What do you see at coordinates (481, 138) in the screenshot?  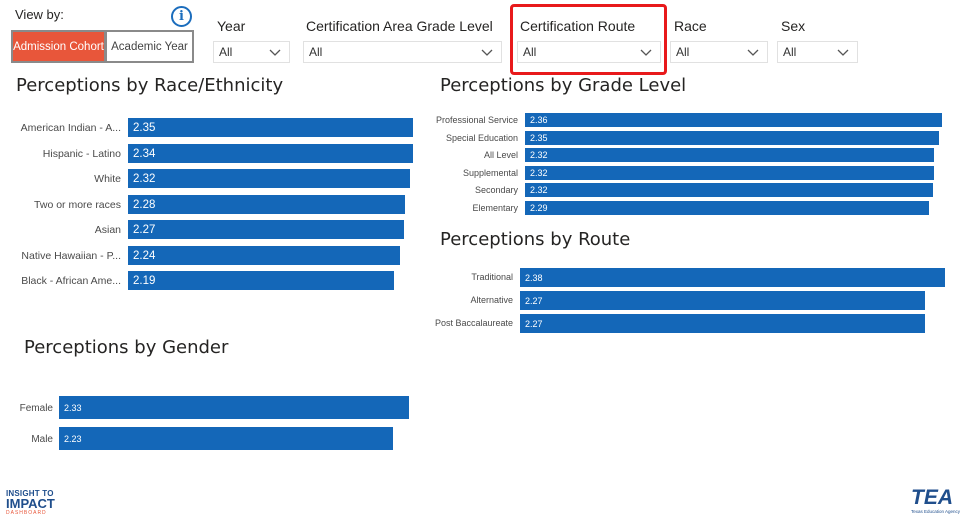 I see `grade-label-1: Special Education` at bounding box center [481, 138].